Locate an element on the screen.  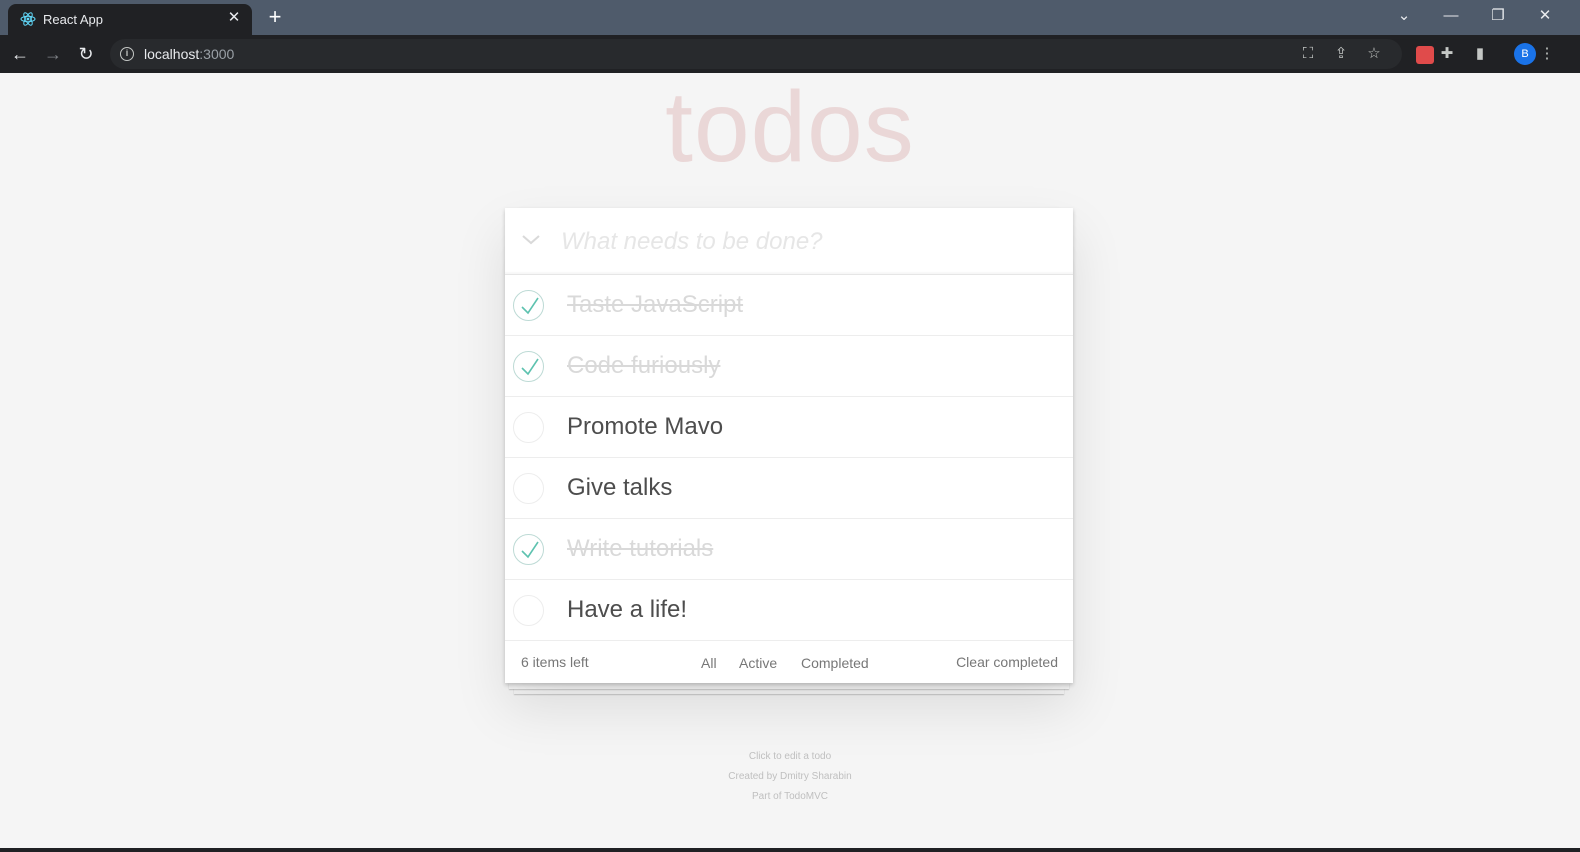
todo-item: Have a life! is located at coordinates (789, 610).